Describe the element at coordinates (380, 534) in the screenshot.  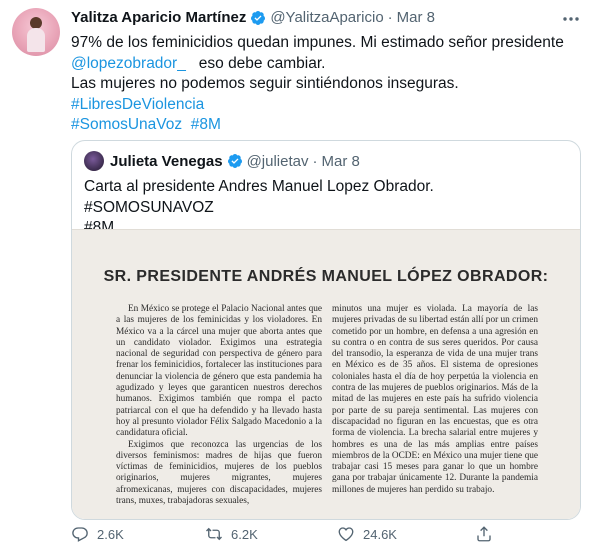
I see `like-count: 24.6K` at that location.